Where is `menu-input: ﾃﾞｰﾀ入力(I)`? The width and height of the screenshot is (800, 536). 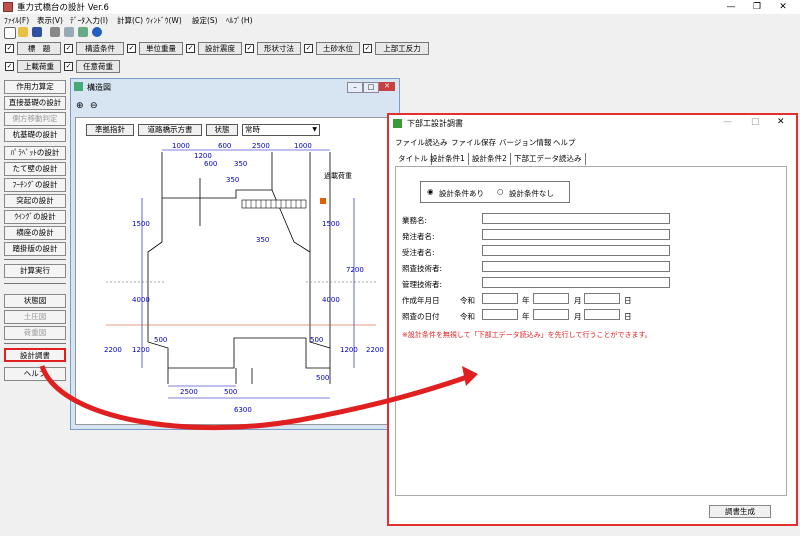 menu-input: ﾃﾞｰﾀ入力(I) is located at coordinates (89, 20).